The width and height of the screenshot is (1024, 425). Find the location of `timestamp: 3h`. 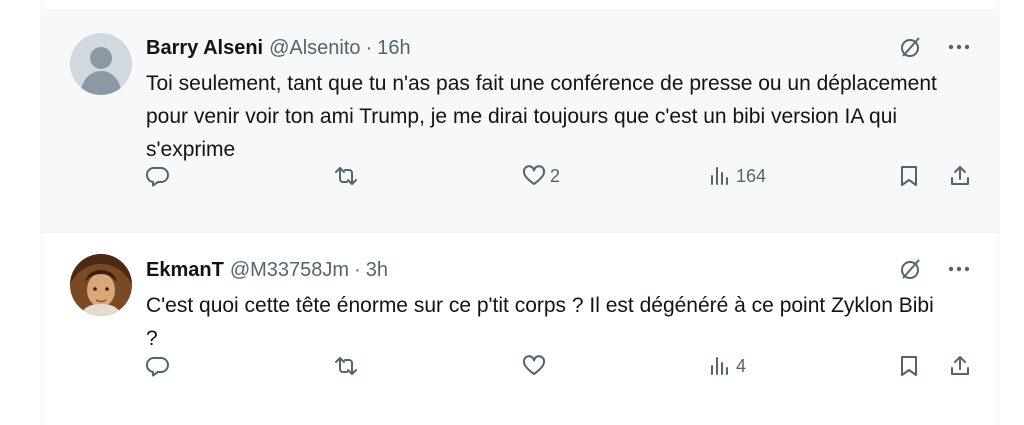

timestamp: 3h is located at coordinates (377, 270).